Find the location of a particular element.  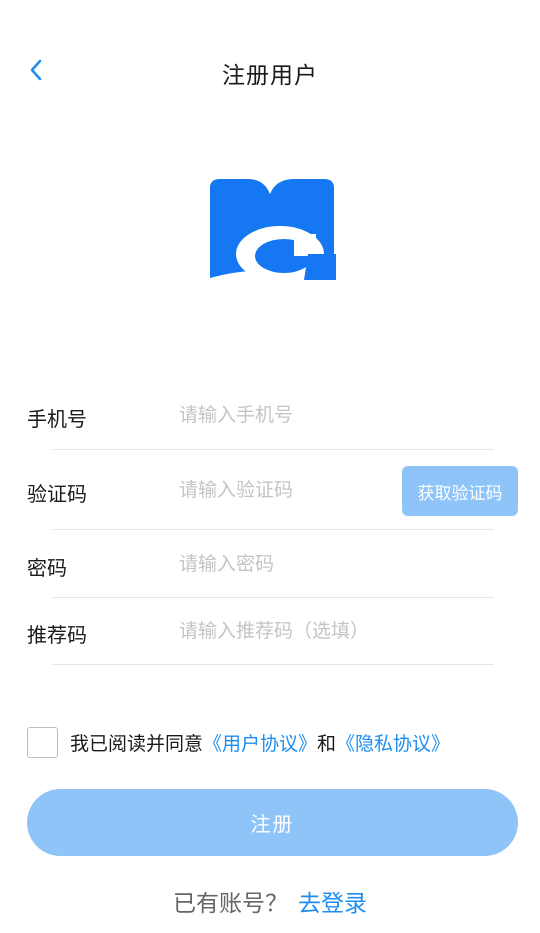

privacy-agreement-link: 《隐私协议》 is located at coordinates (393, 744).